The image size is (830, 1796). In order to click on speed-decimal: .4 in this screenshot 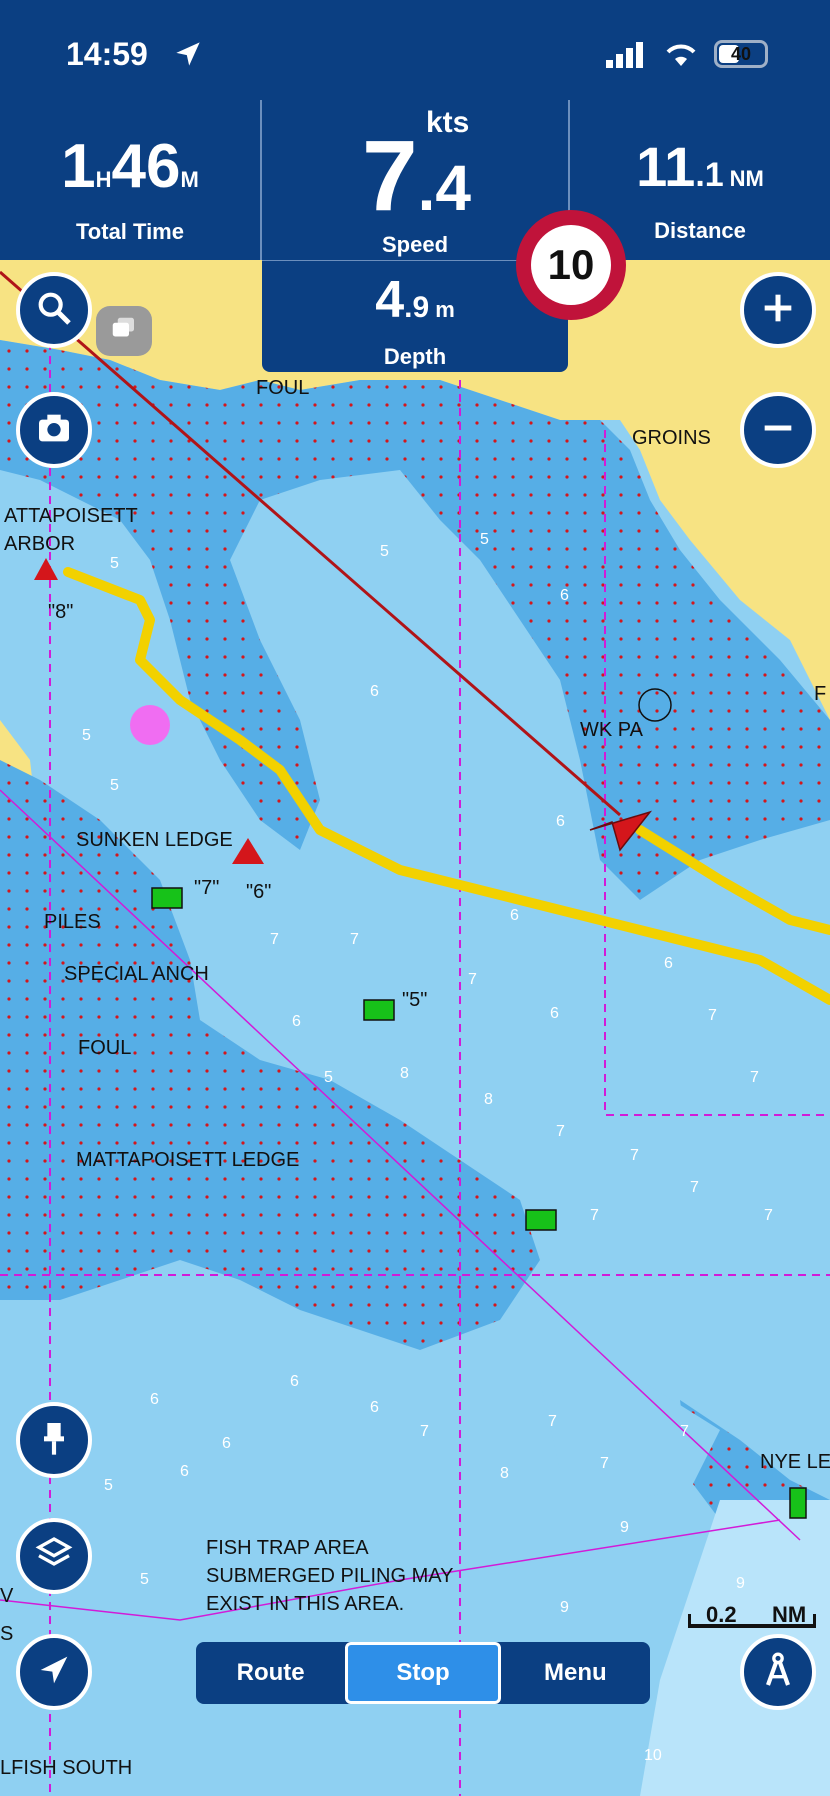, I will do `click(444, 188)`.